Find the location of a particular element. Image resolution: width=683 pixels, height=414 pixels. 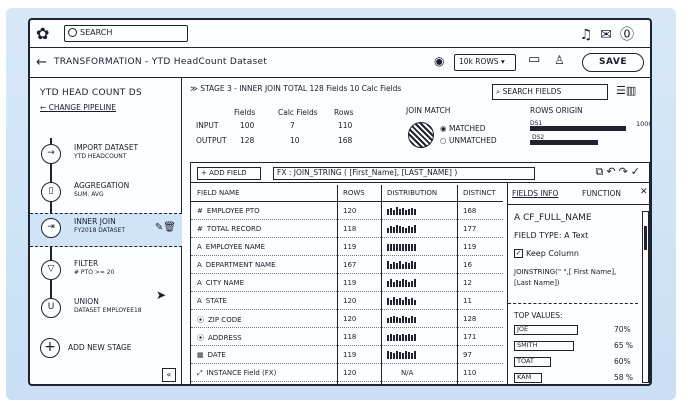

join-match-pie is located at coordinates (421, 135).